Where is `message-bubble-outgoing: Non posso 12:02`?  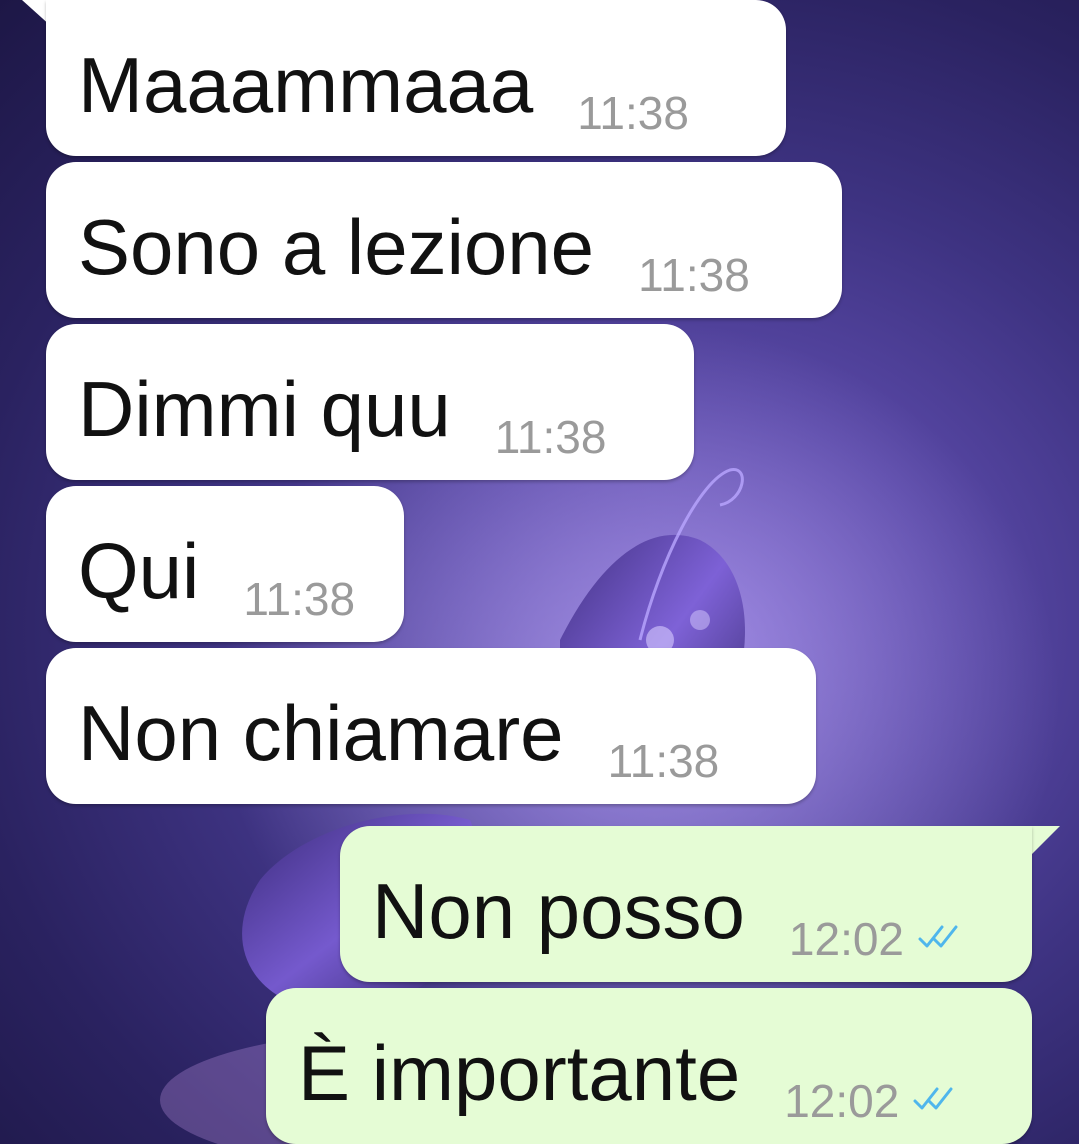 message-bubble-outgoing: Non posso 12:02 is located at coordinates (686, 904).